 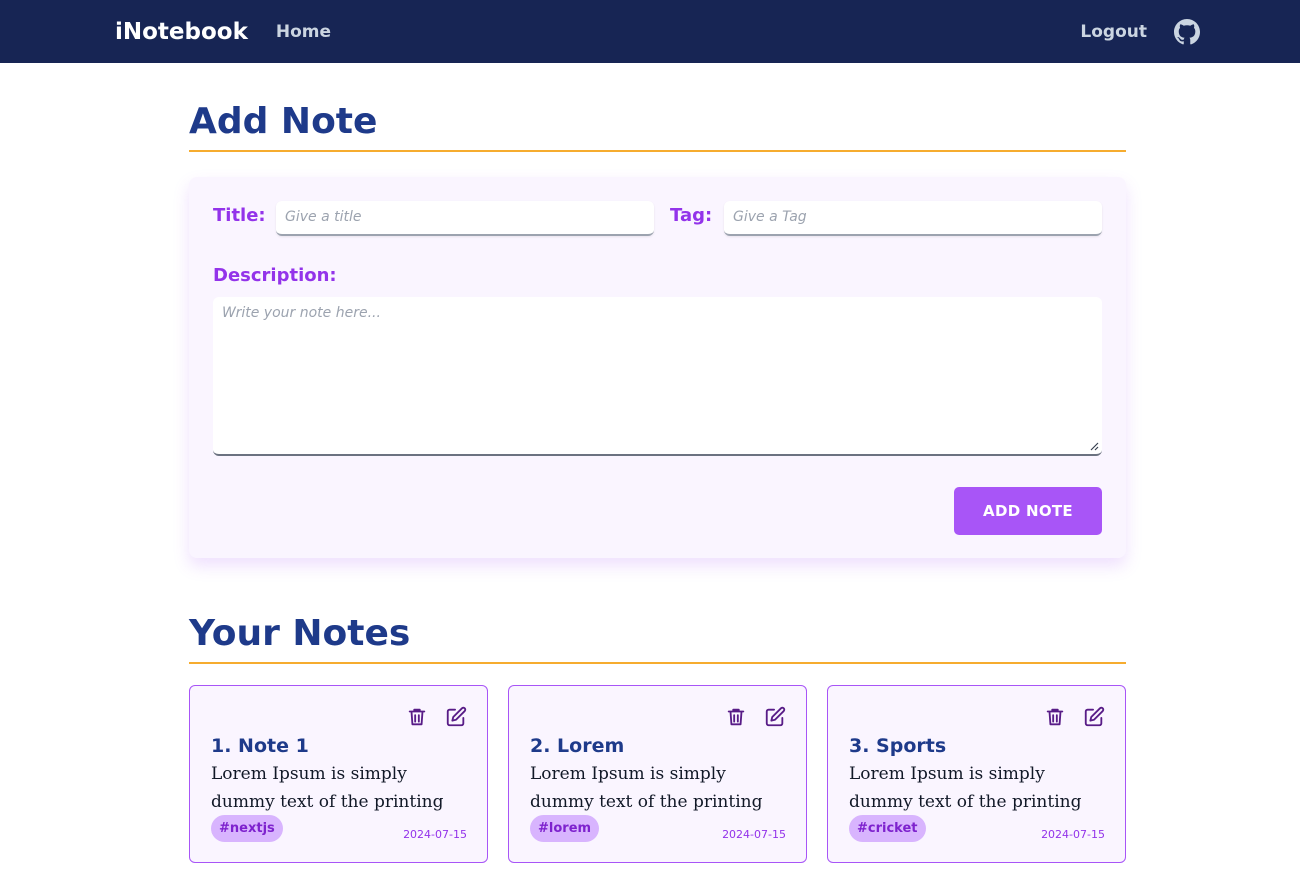 I want to click on navbar: iNotebook Home Logout, so click(x=650, y=31).